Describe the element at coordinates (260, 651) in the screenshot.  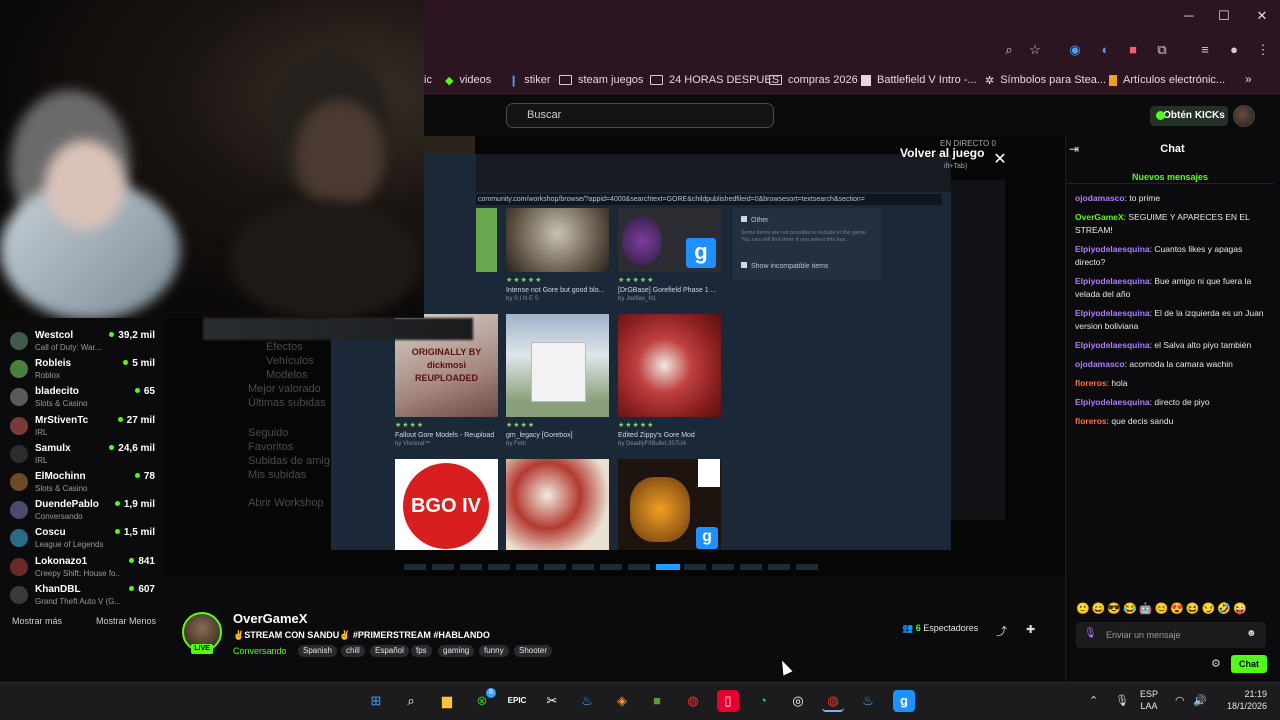
I see `stream-category: Conversando` at that location.